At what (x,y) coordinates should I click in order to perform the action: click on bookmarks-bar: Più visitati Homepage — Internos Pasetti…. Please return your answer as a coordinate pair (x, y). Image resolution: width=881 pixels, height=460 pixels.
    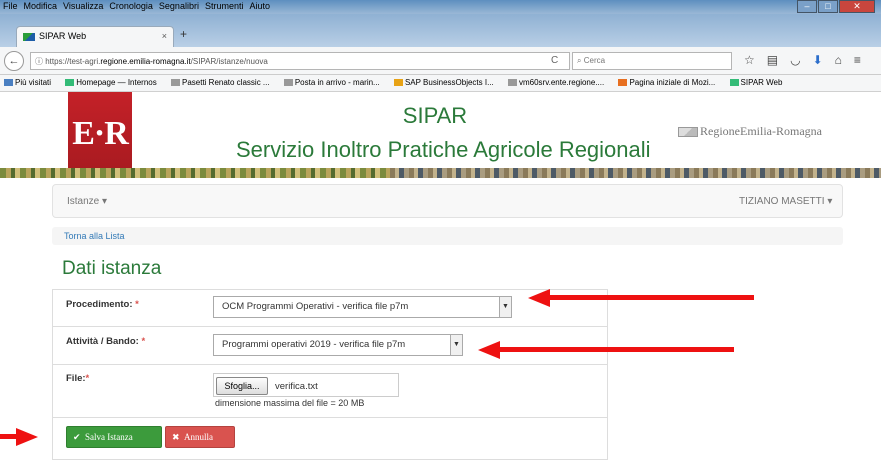
    Looking at the image, I should click on (440, 83).